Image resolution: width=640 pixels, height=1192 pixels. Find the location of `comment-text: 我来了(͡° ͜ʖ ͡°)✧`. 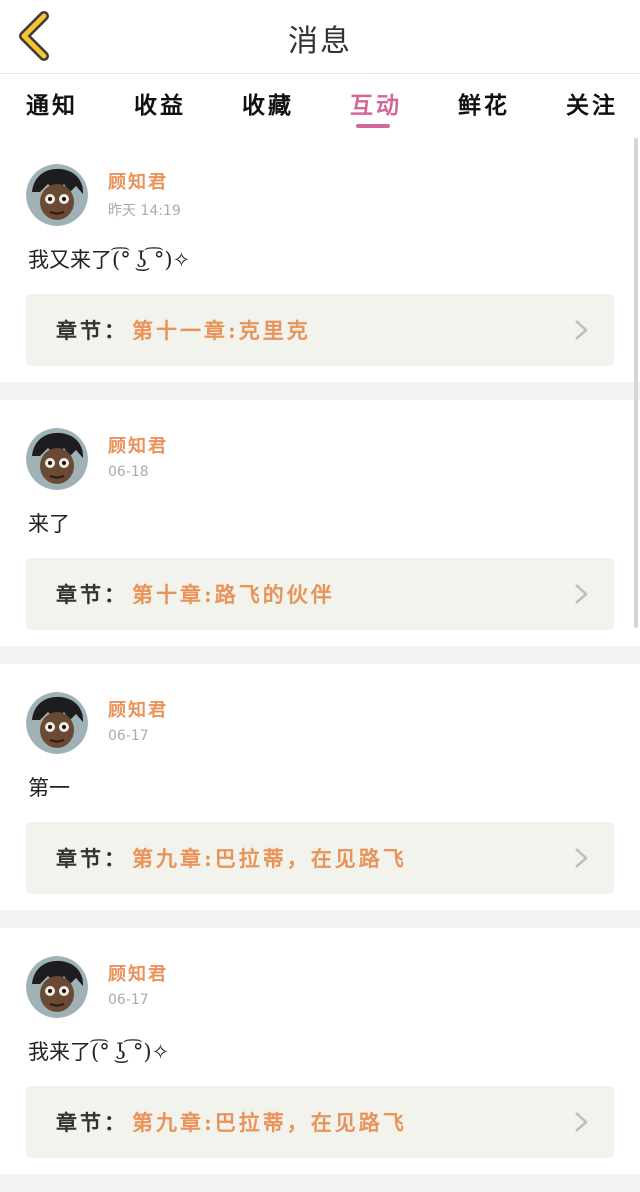

comment-text: 我来了(͡° ͜ʖ ͡°)✧ is located at coordinates (99, 1052).